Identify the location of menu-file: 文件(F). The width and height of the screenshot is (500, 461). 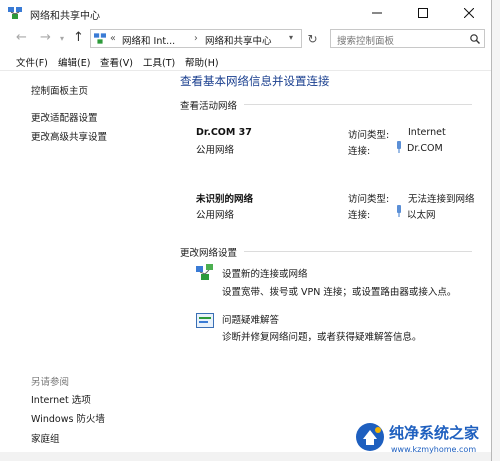
(32, 62).